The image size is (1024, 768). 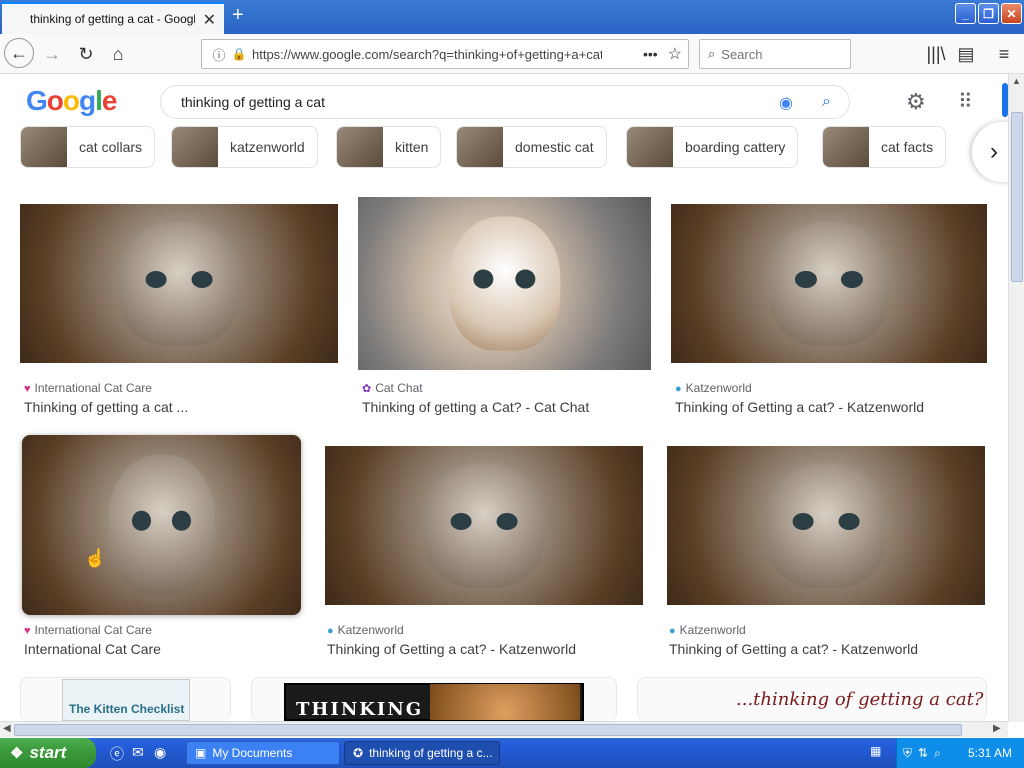 I want to click on start-button: ❖ start, so click(x=48, y=753).